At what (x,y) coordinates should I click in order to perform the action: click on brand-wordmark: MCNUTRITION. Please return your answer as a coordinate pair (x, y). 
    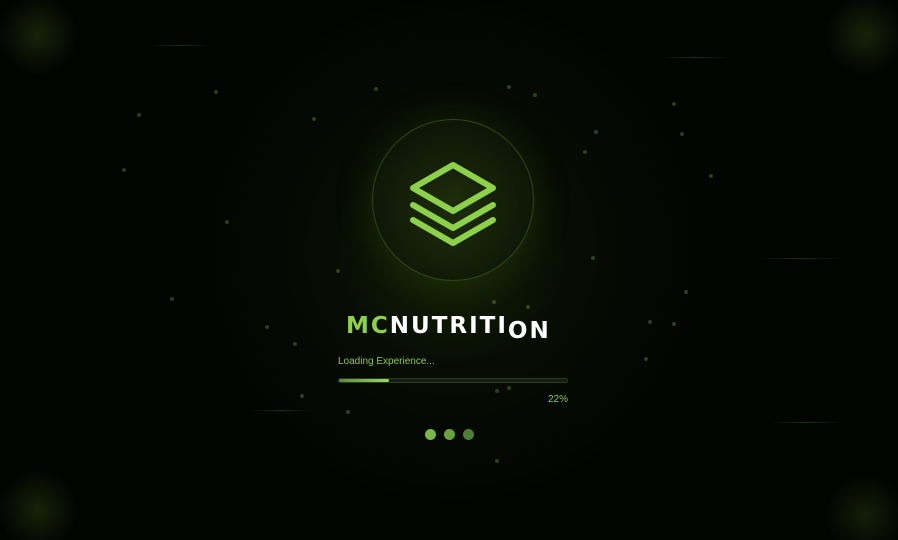
    Looking at the image, I should click on (461, 331).